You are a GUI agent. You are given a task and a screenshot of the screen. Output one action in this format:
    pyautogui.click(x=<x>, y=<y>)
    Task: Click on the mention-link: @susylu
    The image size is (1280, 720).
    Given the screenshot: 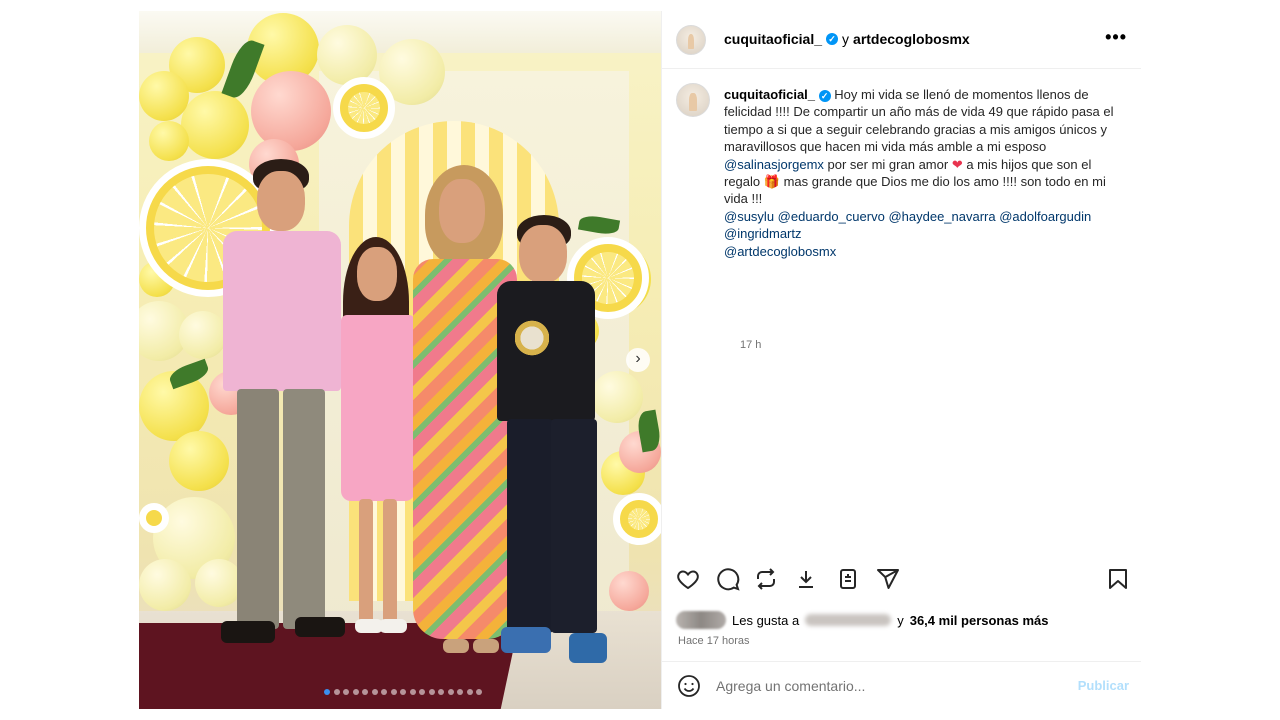 What is the action you would take?
    pyautogui.click(x=749, y=216)
    